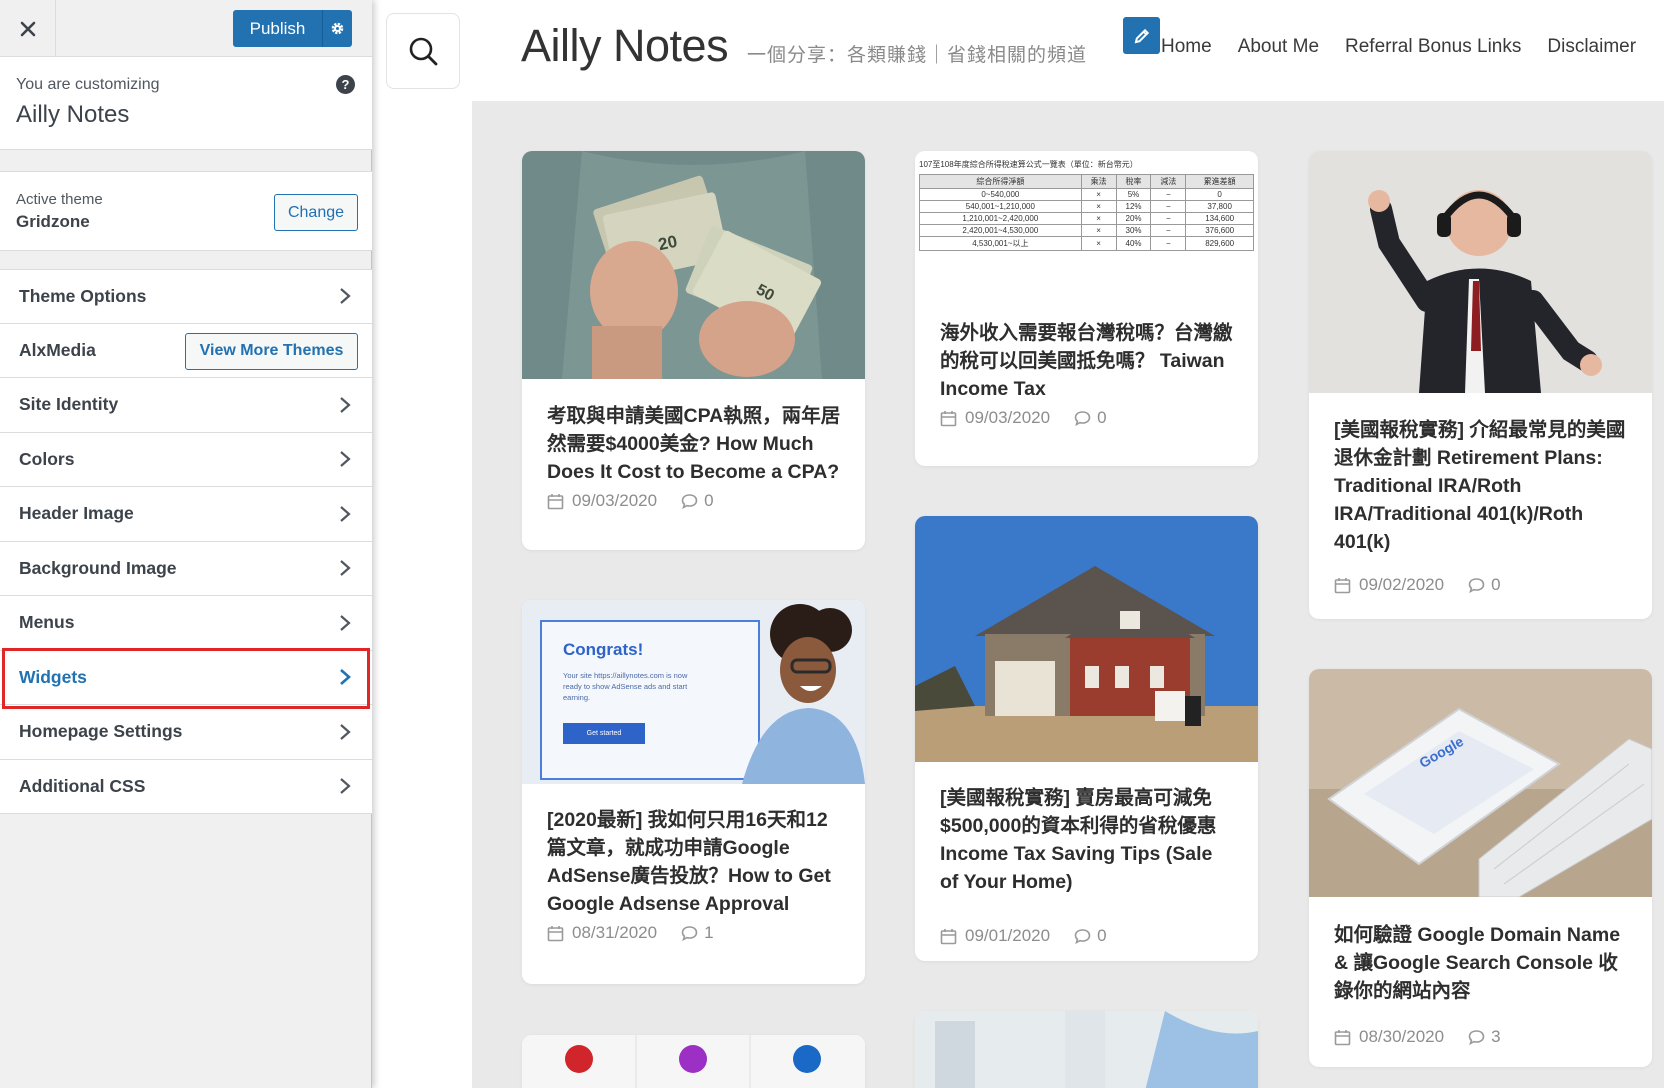  What do you see at coordinates (1000, 230) in the screenshot?
I see `tax-table-cell: 2,420,001~4,530,000` at bounding box center [1000, 230].